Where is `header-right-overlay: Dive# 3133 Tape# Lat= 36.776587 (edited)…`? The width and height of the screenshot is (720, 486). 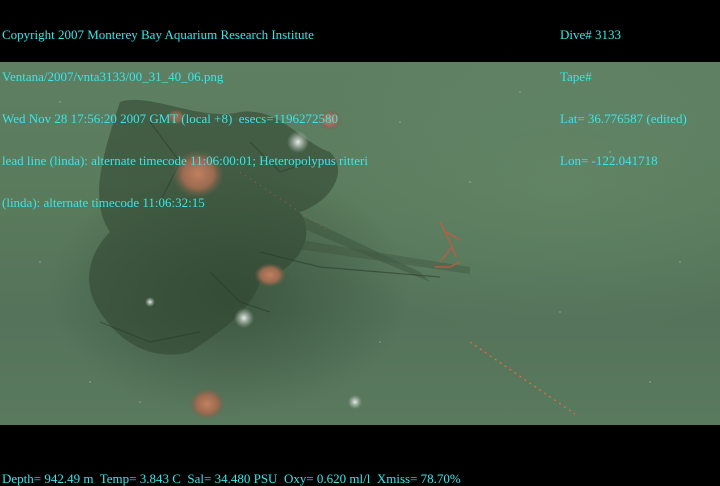
header-right-overlay: Dive# 3133 Tape# Lat= 36.776587 (edited)… is located at coordinates (623, 98).